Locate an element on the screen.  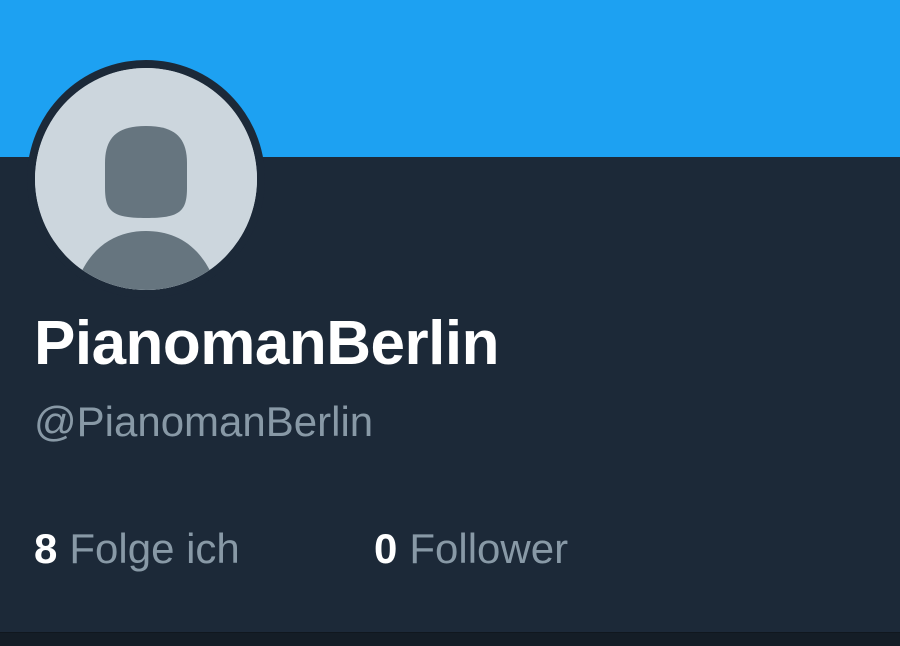
profile-handle: @PianomanBerlin is located at coordinates (204, 421).